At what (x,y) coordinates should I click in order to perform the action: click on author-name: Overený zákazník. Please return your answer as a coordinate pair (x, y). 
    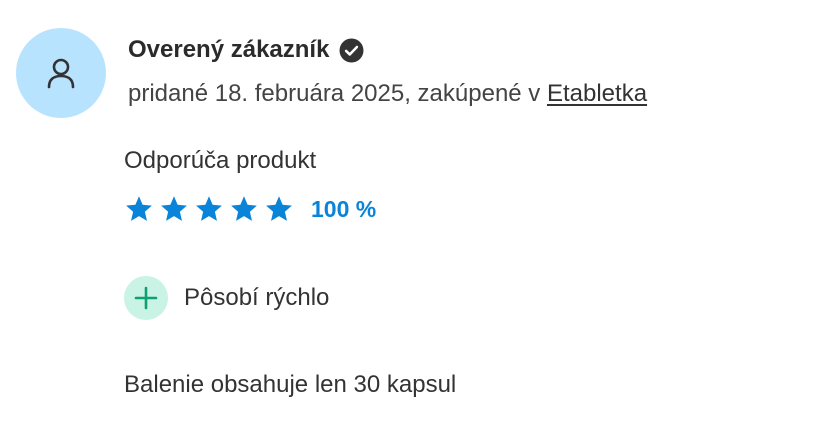
    Looking at the image, I should click on (229, 49).